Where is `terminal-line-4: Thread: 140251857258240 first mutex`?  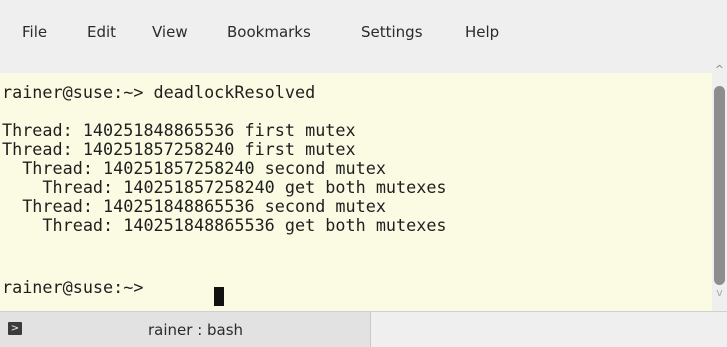 terminal-line-4: Thread: 140251857258240 first mutex is located at coordinates (179, 149).